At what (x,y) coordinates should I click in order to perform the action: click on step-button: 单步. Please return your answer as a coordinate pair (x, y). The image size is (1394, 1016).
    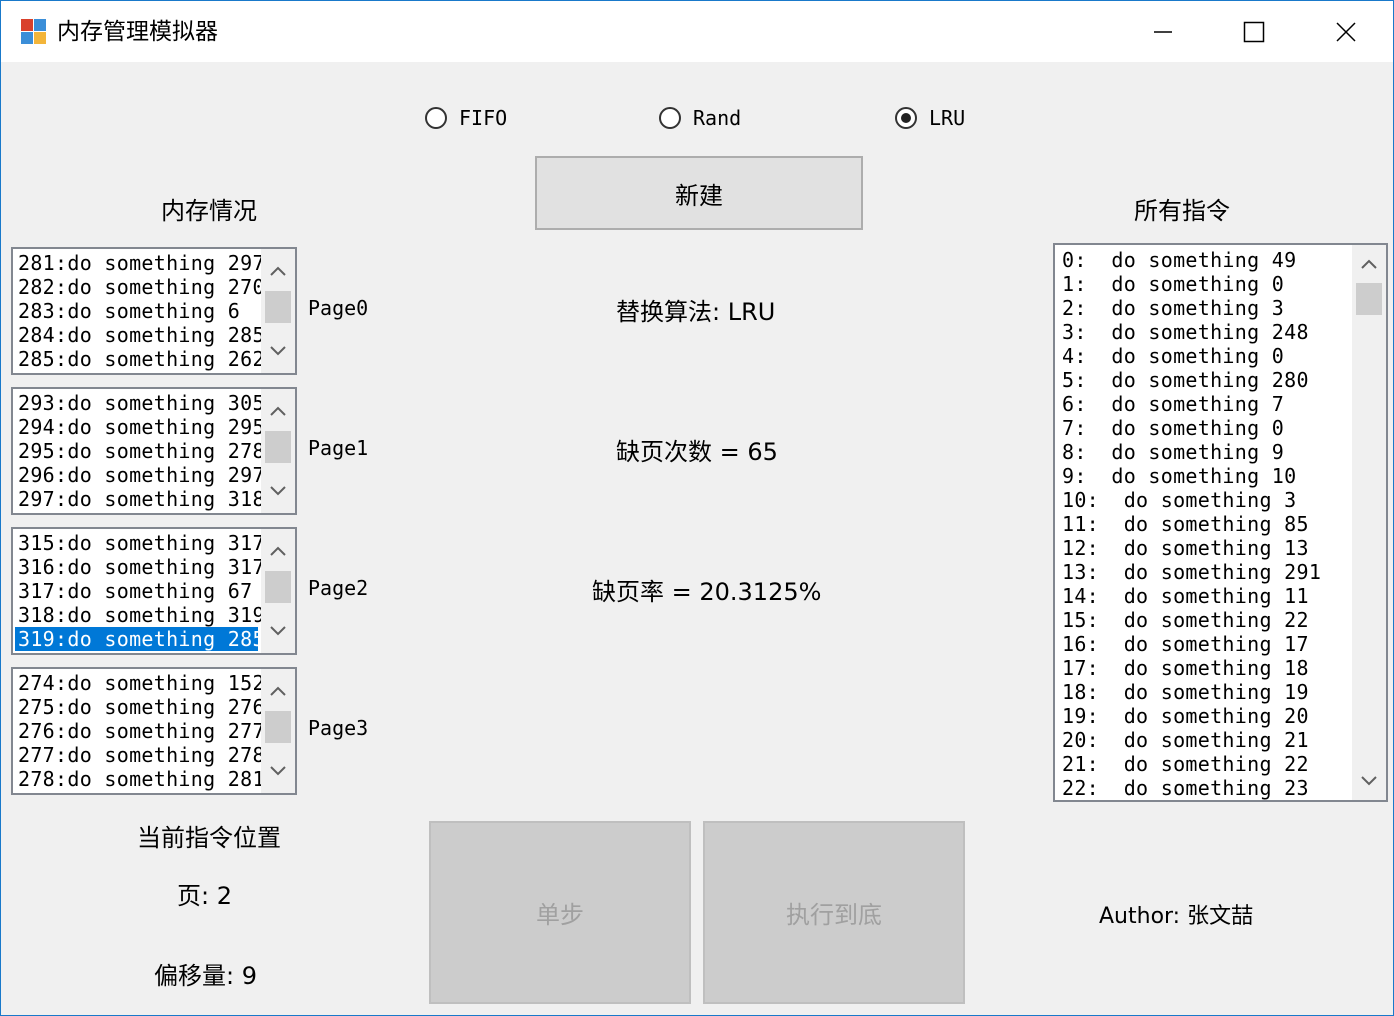
    Looking at the image, I should click on (560, 912).